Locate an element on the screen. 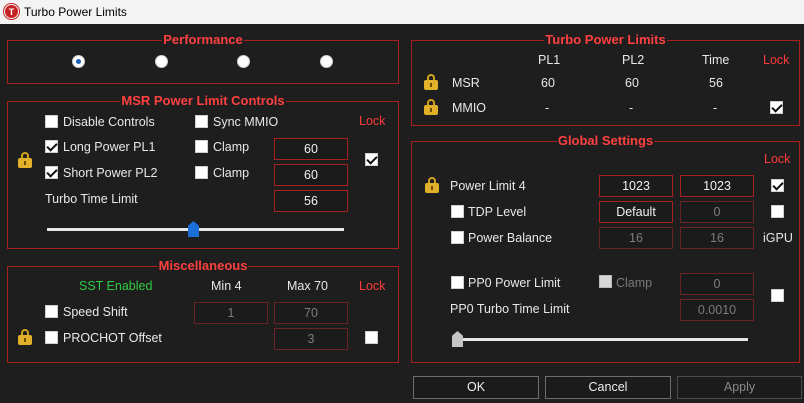  turbo-row-mmio-pl1: - is located at coordinates (547, 108).